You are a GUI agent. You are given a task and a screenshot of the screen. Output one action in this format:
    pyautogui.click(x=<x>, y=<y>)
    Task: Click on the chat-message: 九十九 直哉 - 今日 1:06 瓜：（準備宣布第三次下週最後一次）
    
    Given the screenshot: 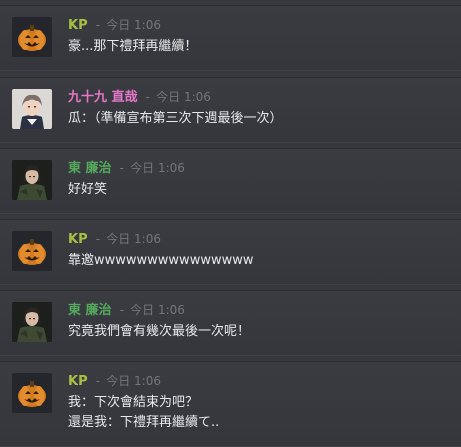 What is the action you would take?
    pyautogui.click(x=230, y=110)
    